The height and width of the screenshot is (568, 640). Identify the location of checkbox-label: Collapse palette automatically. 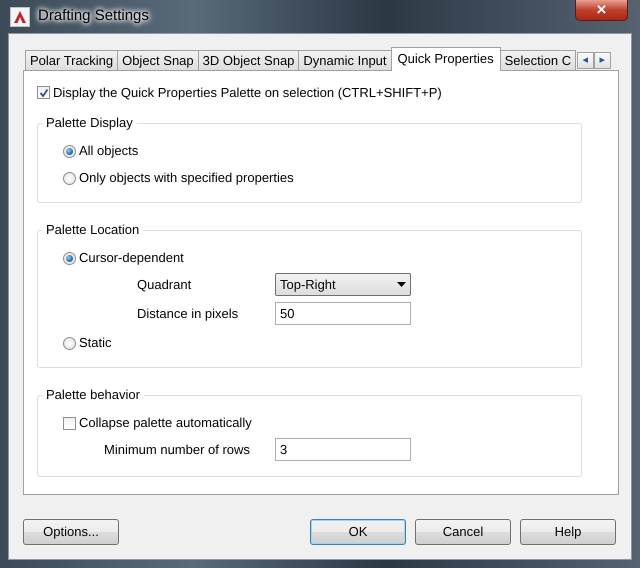
(165, 423).